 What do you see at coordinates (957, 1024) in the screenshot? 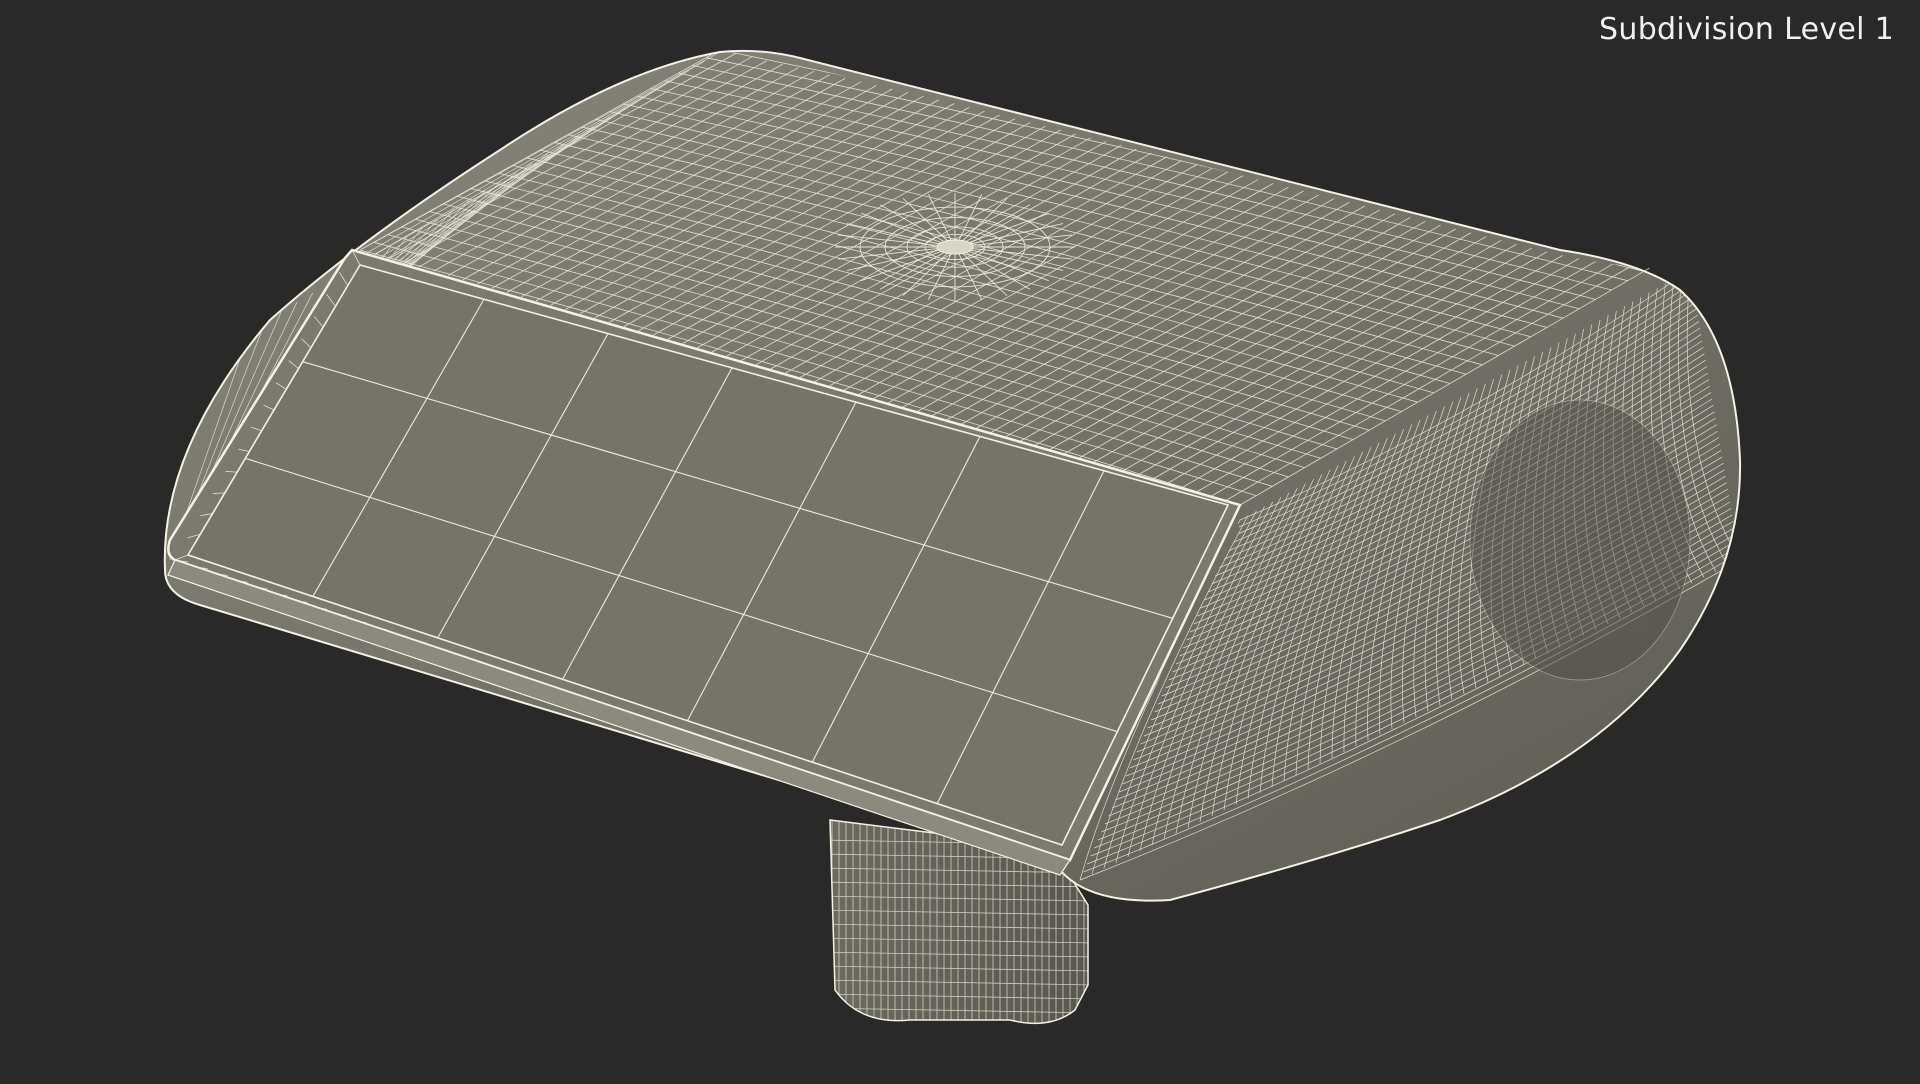
I see `stem-mesh-line` at bounding box center [957, 1024].